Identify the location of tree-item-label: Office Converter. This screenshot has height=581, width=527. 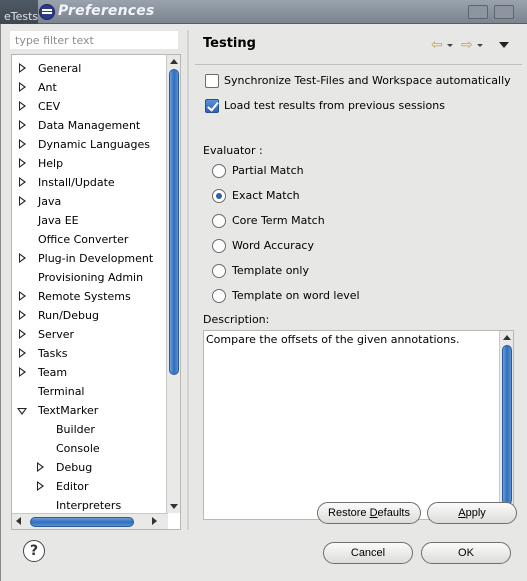
(83, 239).